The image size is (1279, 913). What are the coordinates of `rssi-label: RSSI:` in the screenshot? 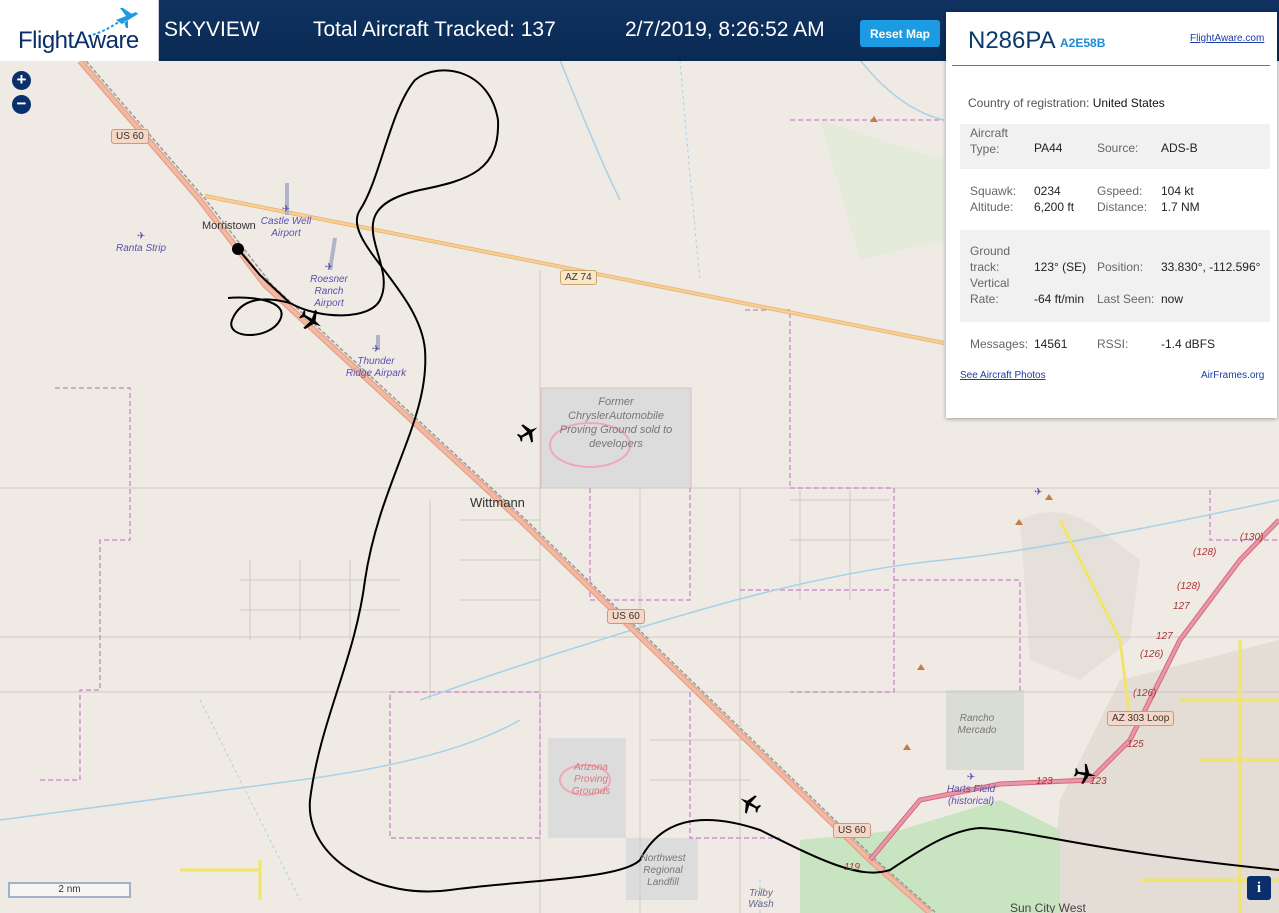 It's located at (1113, 344).